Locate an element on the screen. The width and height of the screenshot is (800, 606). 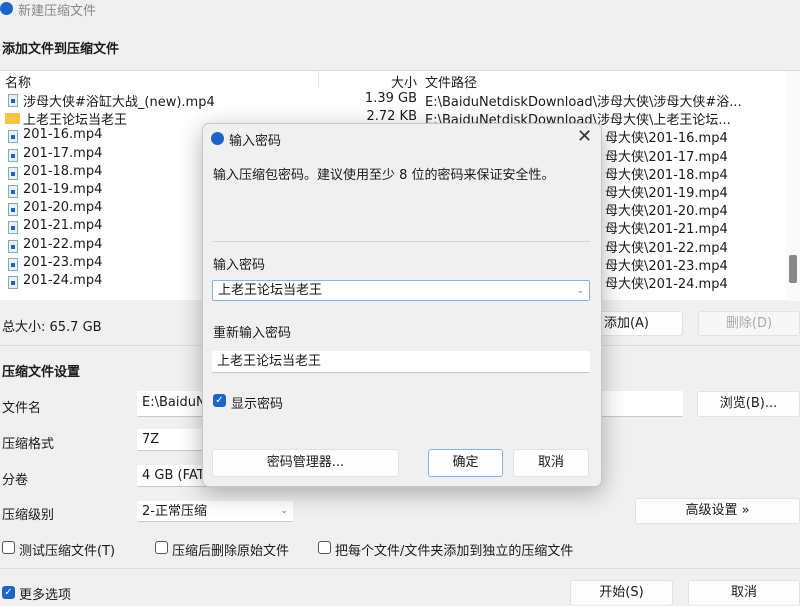
file-name: 201-17.mp4 is located at coordinates (63, 153).